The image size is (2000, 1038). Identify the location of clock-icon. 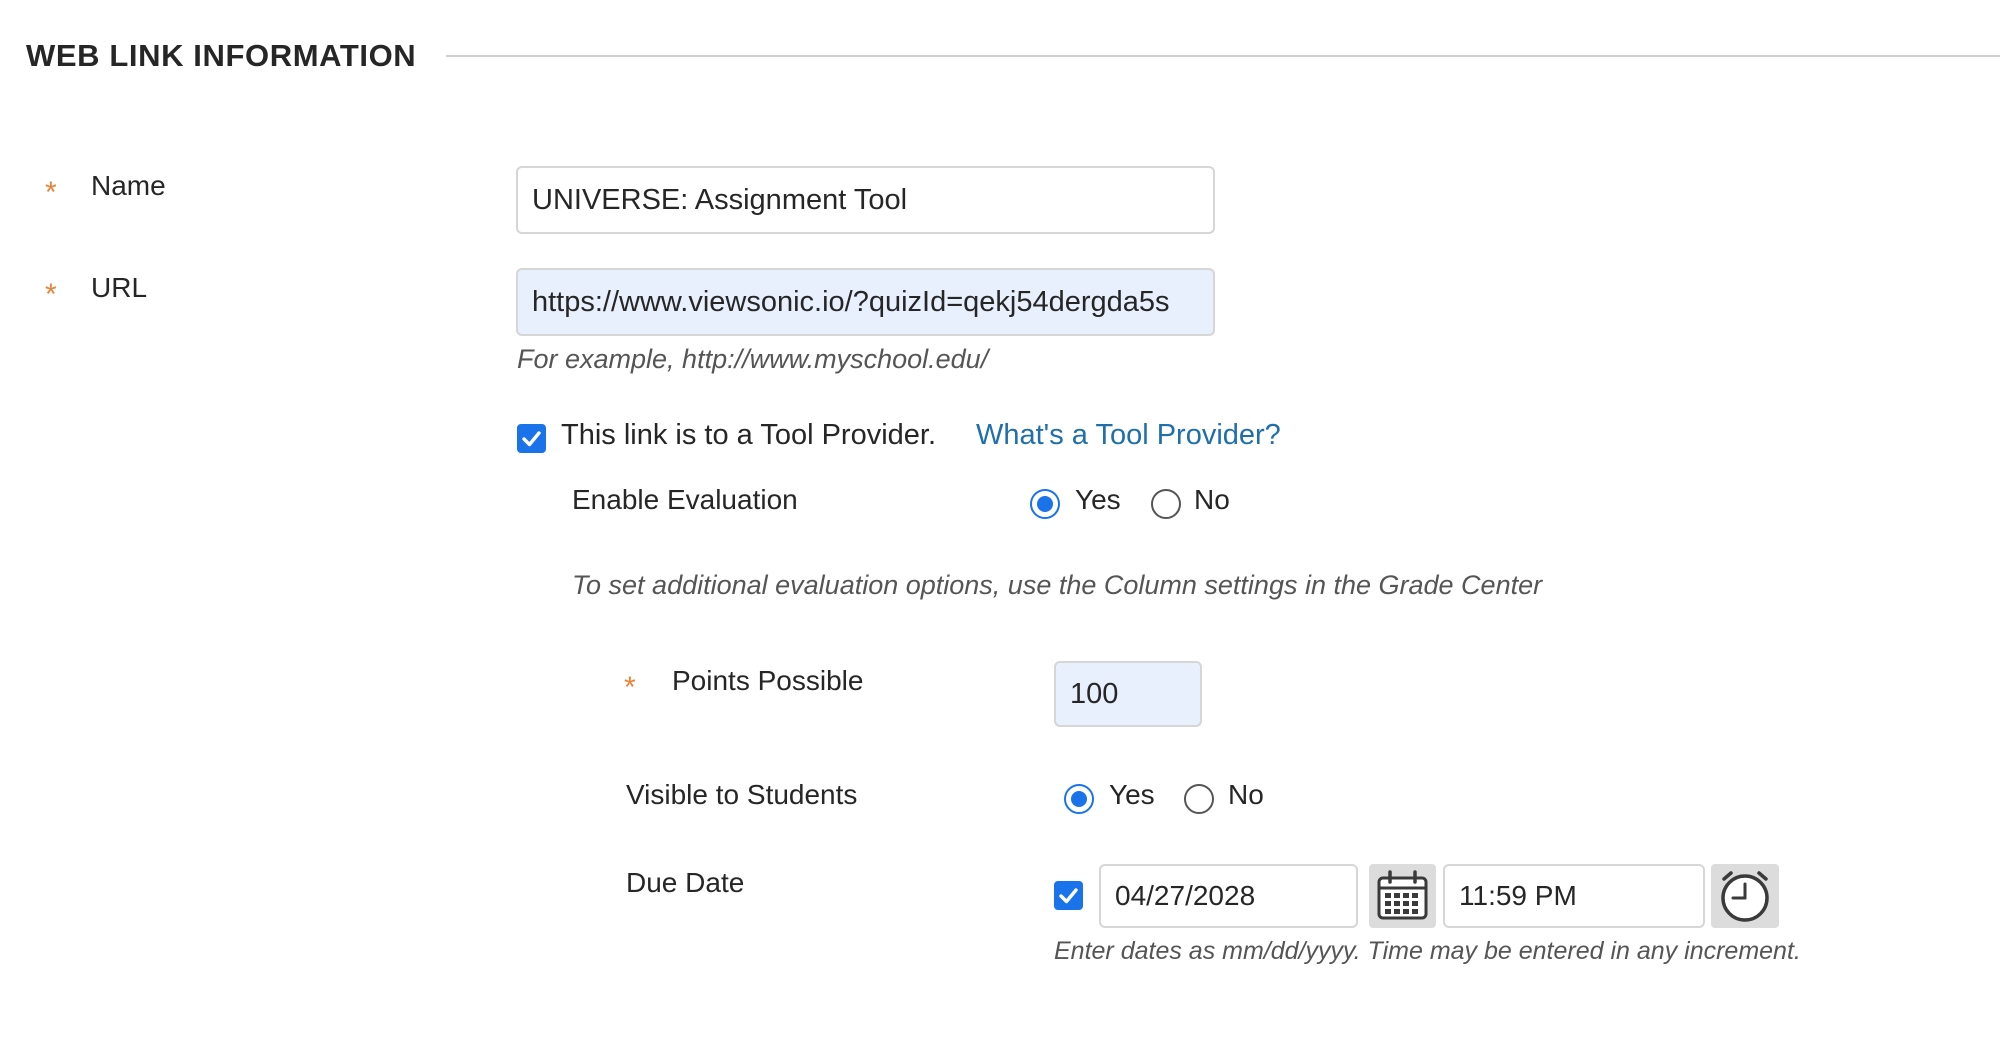
(1745, 896).